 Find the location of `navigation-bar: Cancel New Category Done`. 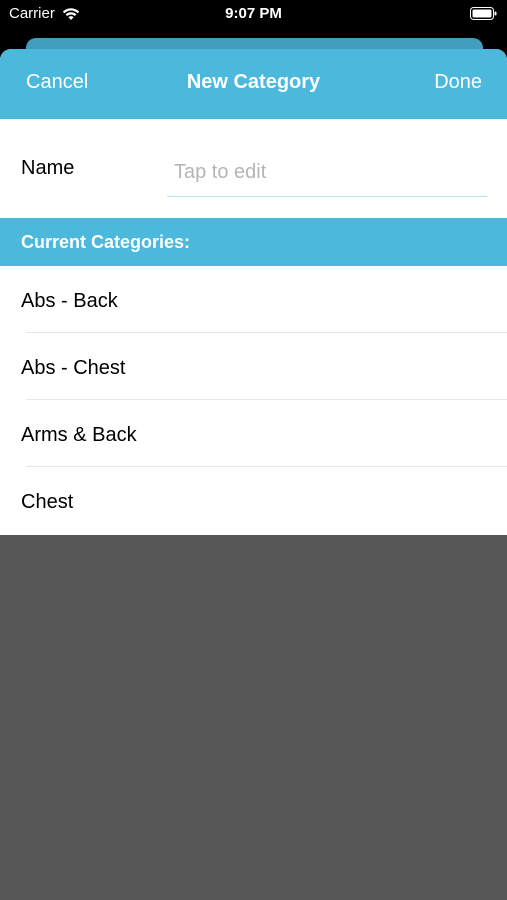

navigation-bar: Cancel New Category Done is located at coordinates (253, 84).